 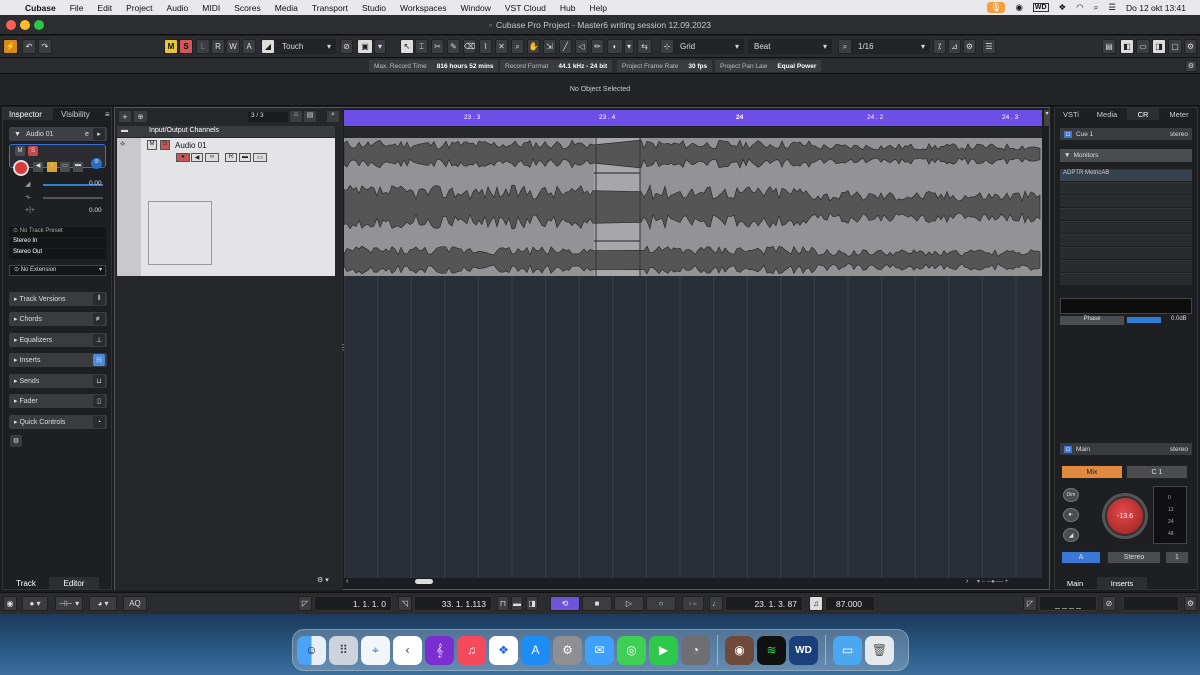 What do you see at coordinates (375, 650) in the screenshot?
I see `safari-icon: ⌖` at bounding box center [375, 650].